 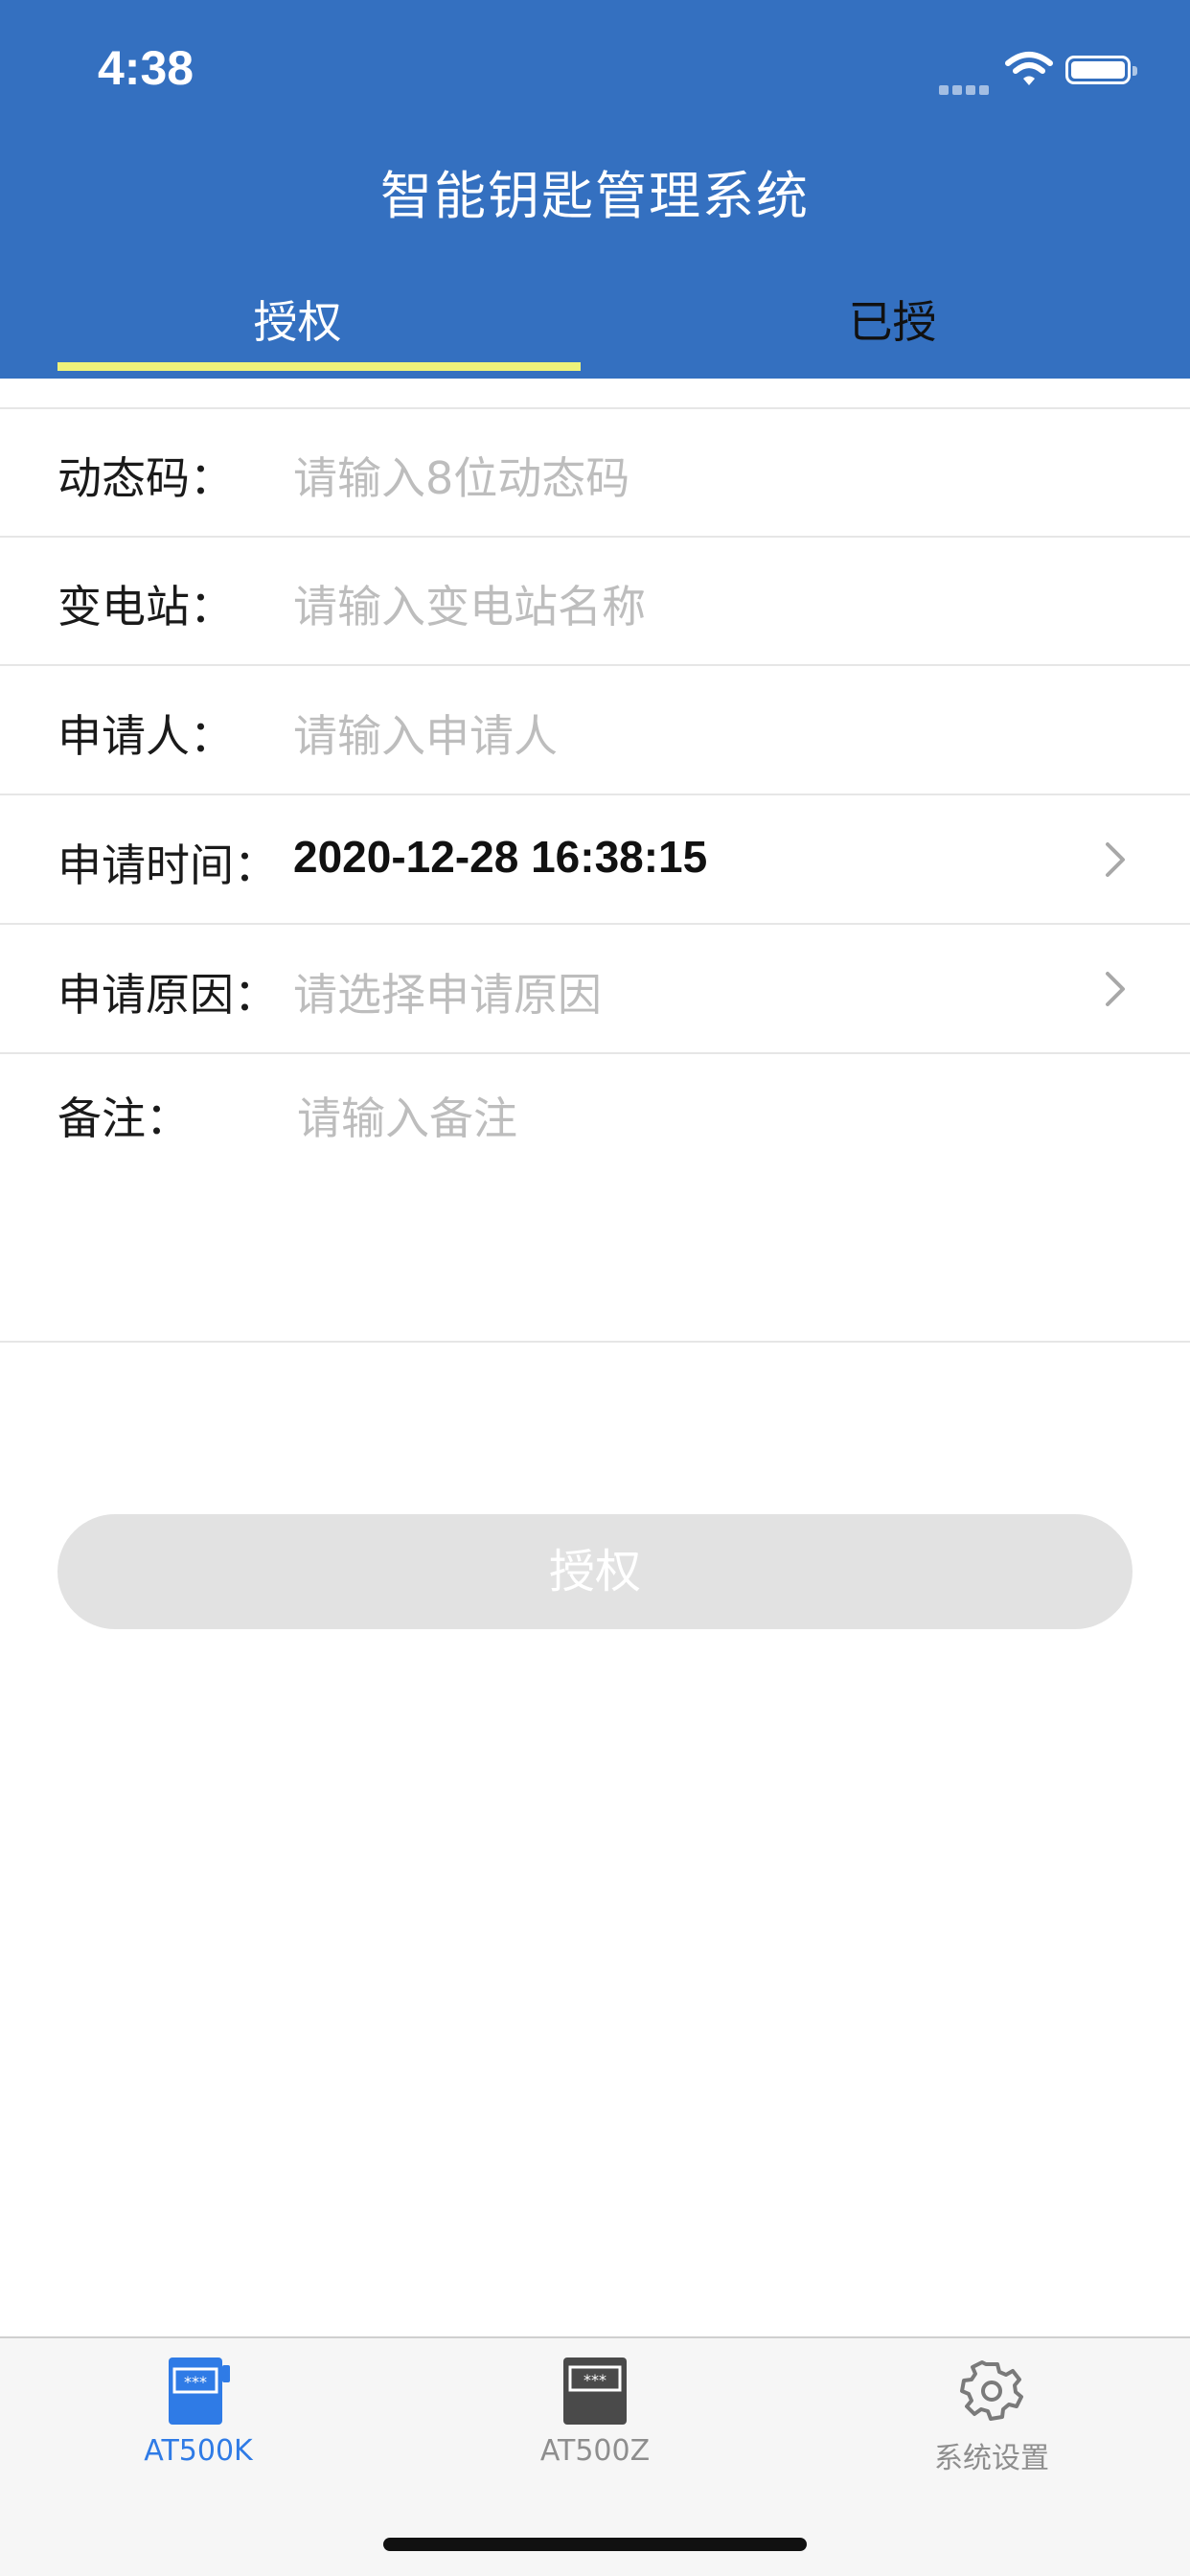 I want to click on applicant-row: 申请人： 请输入申请人, so click(x=595, y=731).